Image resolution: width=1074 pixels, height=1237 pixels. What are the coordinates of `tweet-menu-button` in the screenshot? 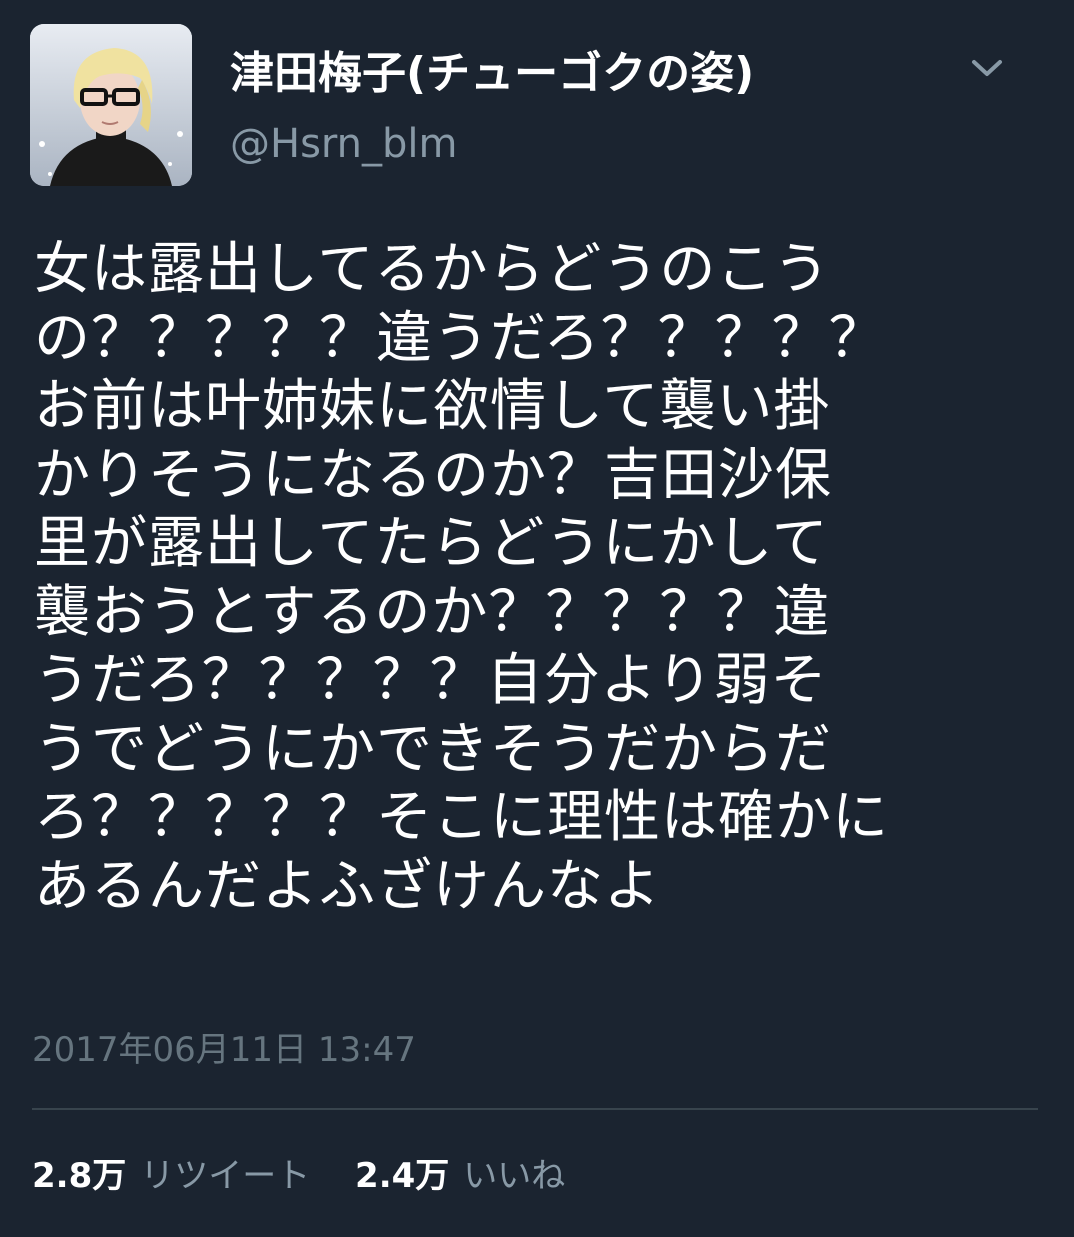 It's located at (987, 70).